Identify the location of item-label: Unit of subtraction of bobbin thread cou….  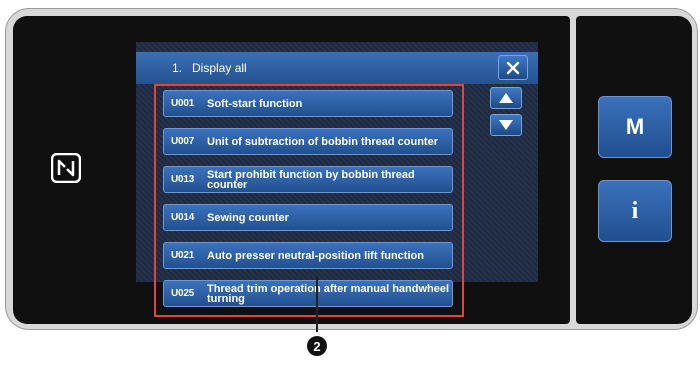
(322, 141).